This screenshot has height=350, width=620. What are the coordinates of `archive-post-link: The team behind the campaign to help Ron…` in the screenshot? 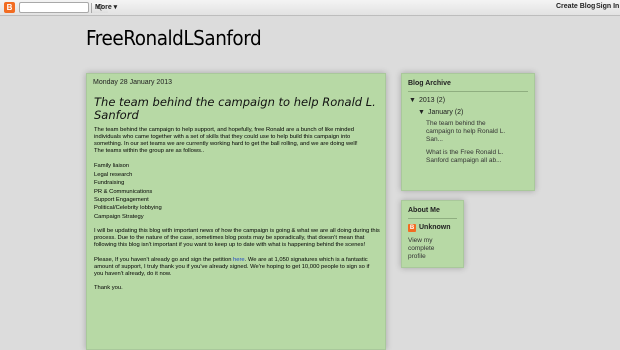 It's located at (470, 132).